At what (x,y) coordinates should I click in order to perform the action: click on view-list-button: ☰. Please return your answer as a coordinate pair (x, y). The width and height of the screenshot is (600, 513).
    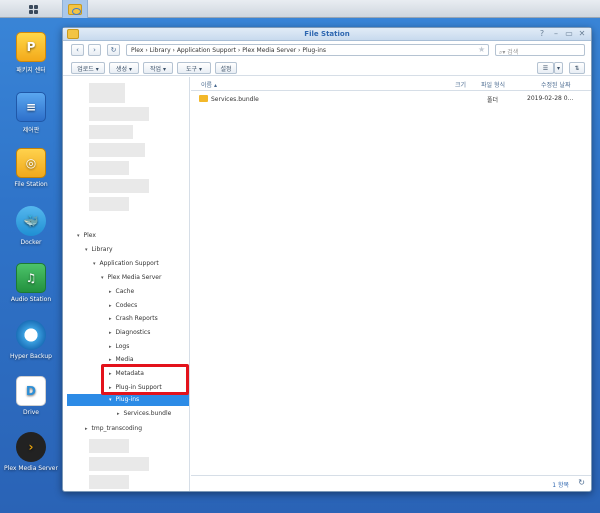
    Looking at the image, I should click on (545, 68).